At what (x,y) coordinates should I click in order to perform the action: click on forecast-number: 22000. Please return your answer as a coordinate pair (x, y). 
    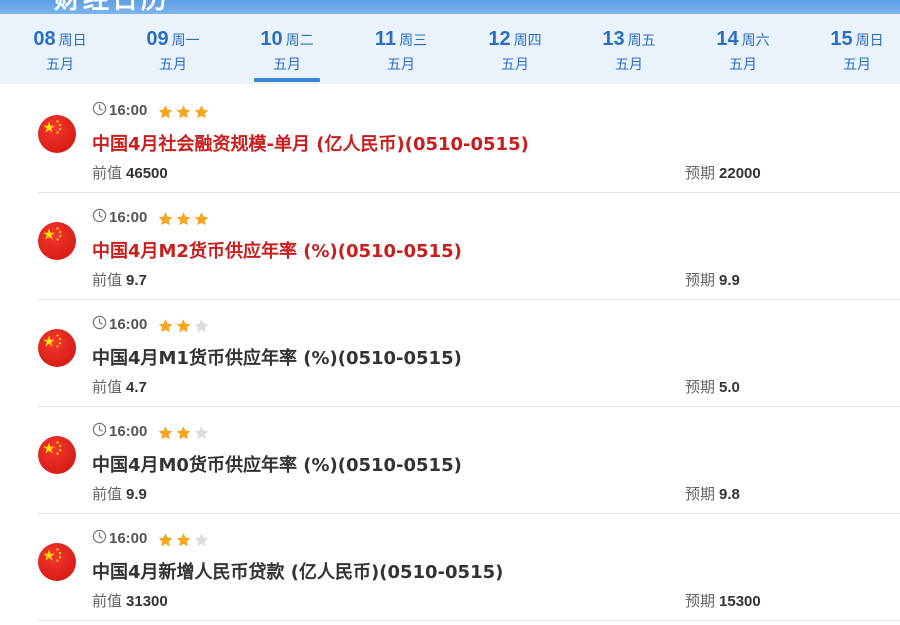
    Looking at the image, I should click on (740, 173).